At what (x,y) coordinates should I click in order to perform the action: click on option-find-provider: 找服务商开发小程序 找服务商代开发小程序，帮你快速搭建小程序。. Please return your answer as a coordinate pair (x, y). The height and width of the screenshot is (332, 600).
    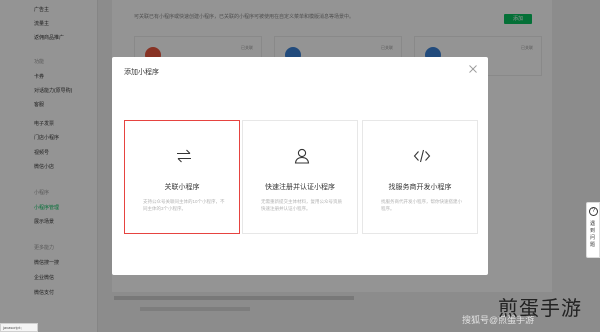
    Looking at the image, I should click on (420, 177).